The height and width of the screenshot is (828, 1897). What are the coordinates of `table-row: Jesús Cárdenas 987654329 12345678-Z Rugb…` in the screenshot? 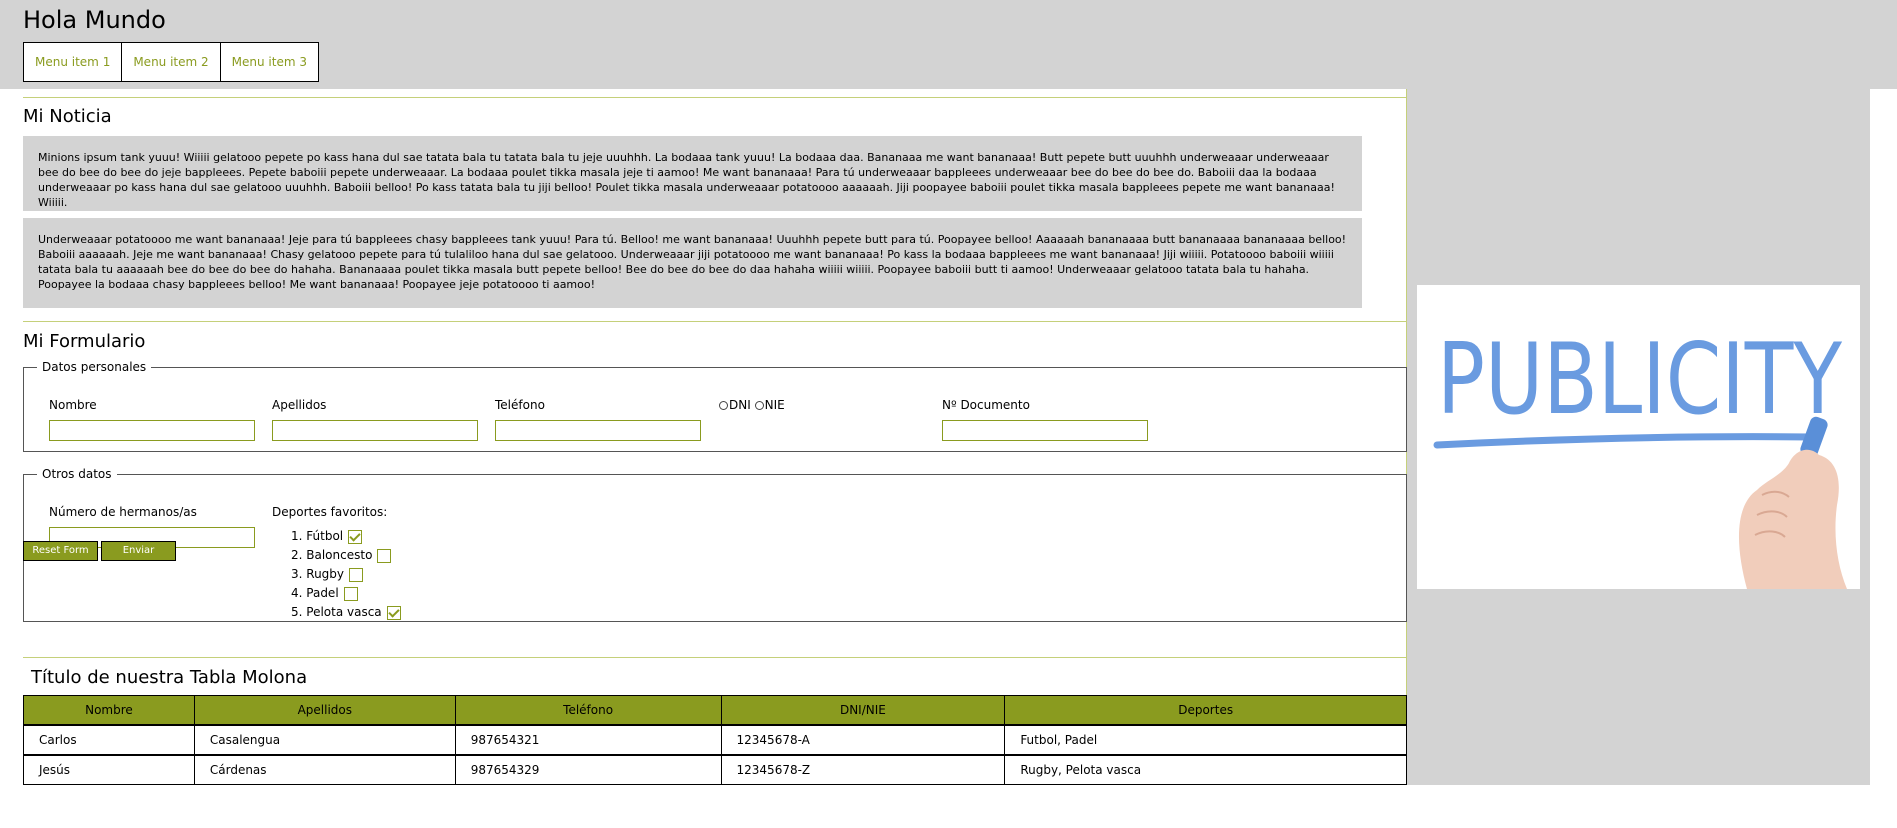 It's located at (715, 769).